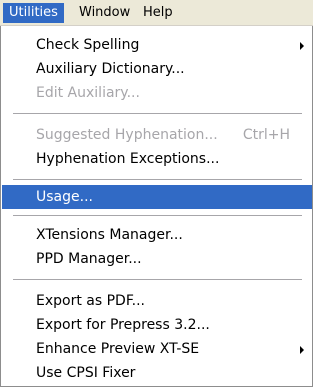  What do you see at coordinates (157, 45) in the screenshot?
I see `menu-item-check-spelling: Check Spelling` at bounding box center [157, 45].